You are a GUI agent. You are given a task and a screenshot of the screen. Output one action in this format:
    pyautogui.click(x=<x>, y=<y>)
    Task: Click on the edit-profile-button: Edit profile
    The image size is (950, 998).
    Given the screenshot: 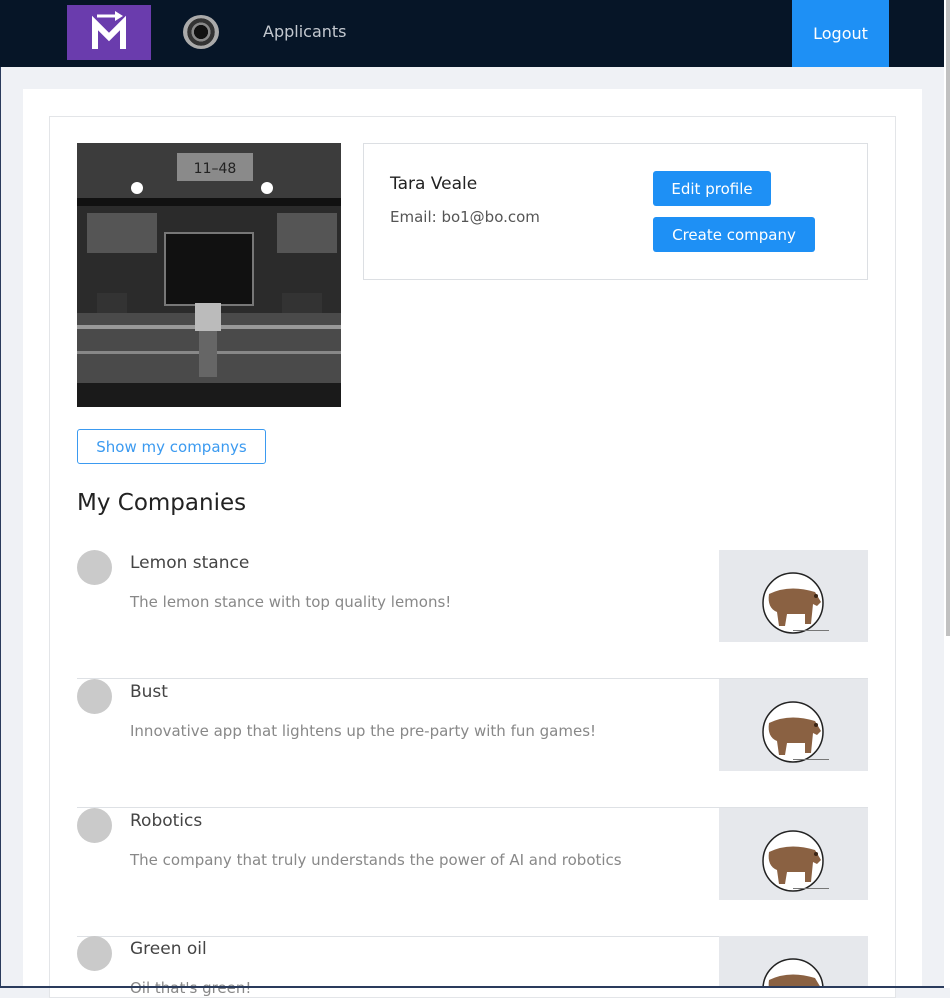 What is the action you would take?
    pyautogui.click(x=712, y=188)
    